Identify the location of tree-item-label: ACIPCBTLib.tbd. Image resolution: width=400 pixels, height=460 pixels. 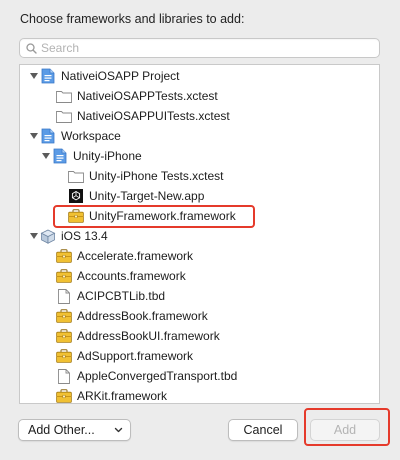
(121, 296).